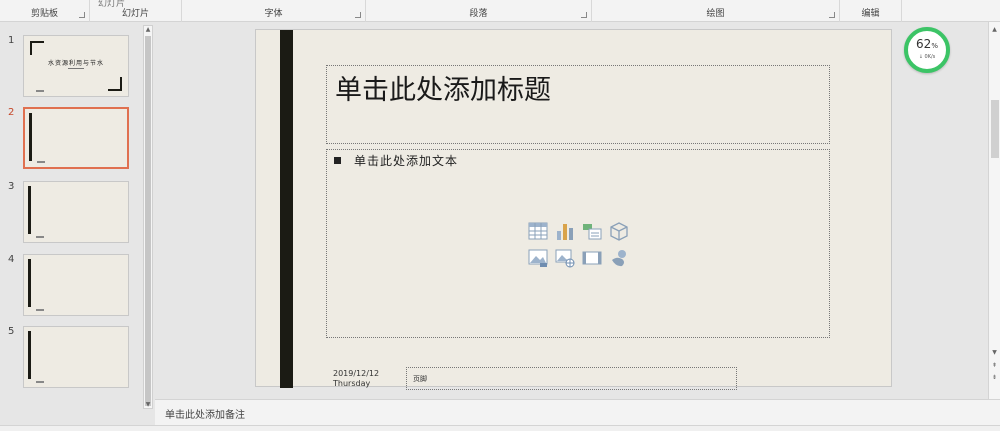 The height and width of the screenshot is (431, 1000). Describe the element at coordinates (356, 373) in the screenshot. I see `date-text: 2019/12/12` at that location.